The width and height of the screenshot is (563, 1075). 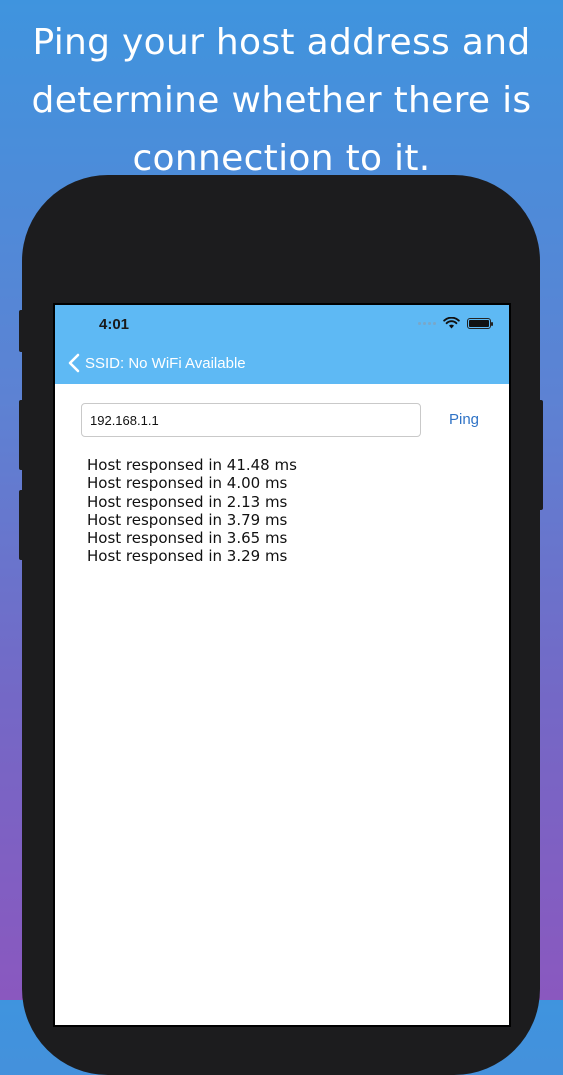 What do you see at coordinates (187, 483) in the screenshot?
I see `ping-result-item: Host responsed in 4.00 ms` at bounding box center [187, 483].